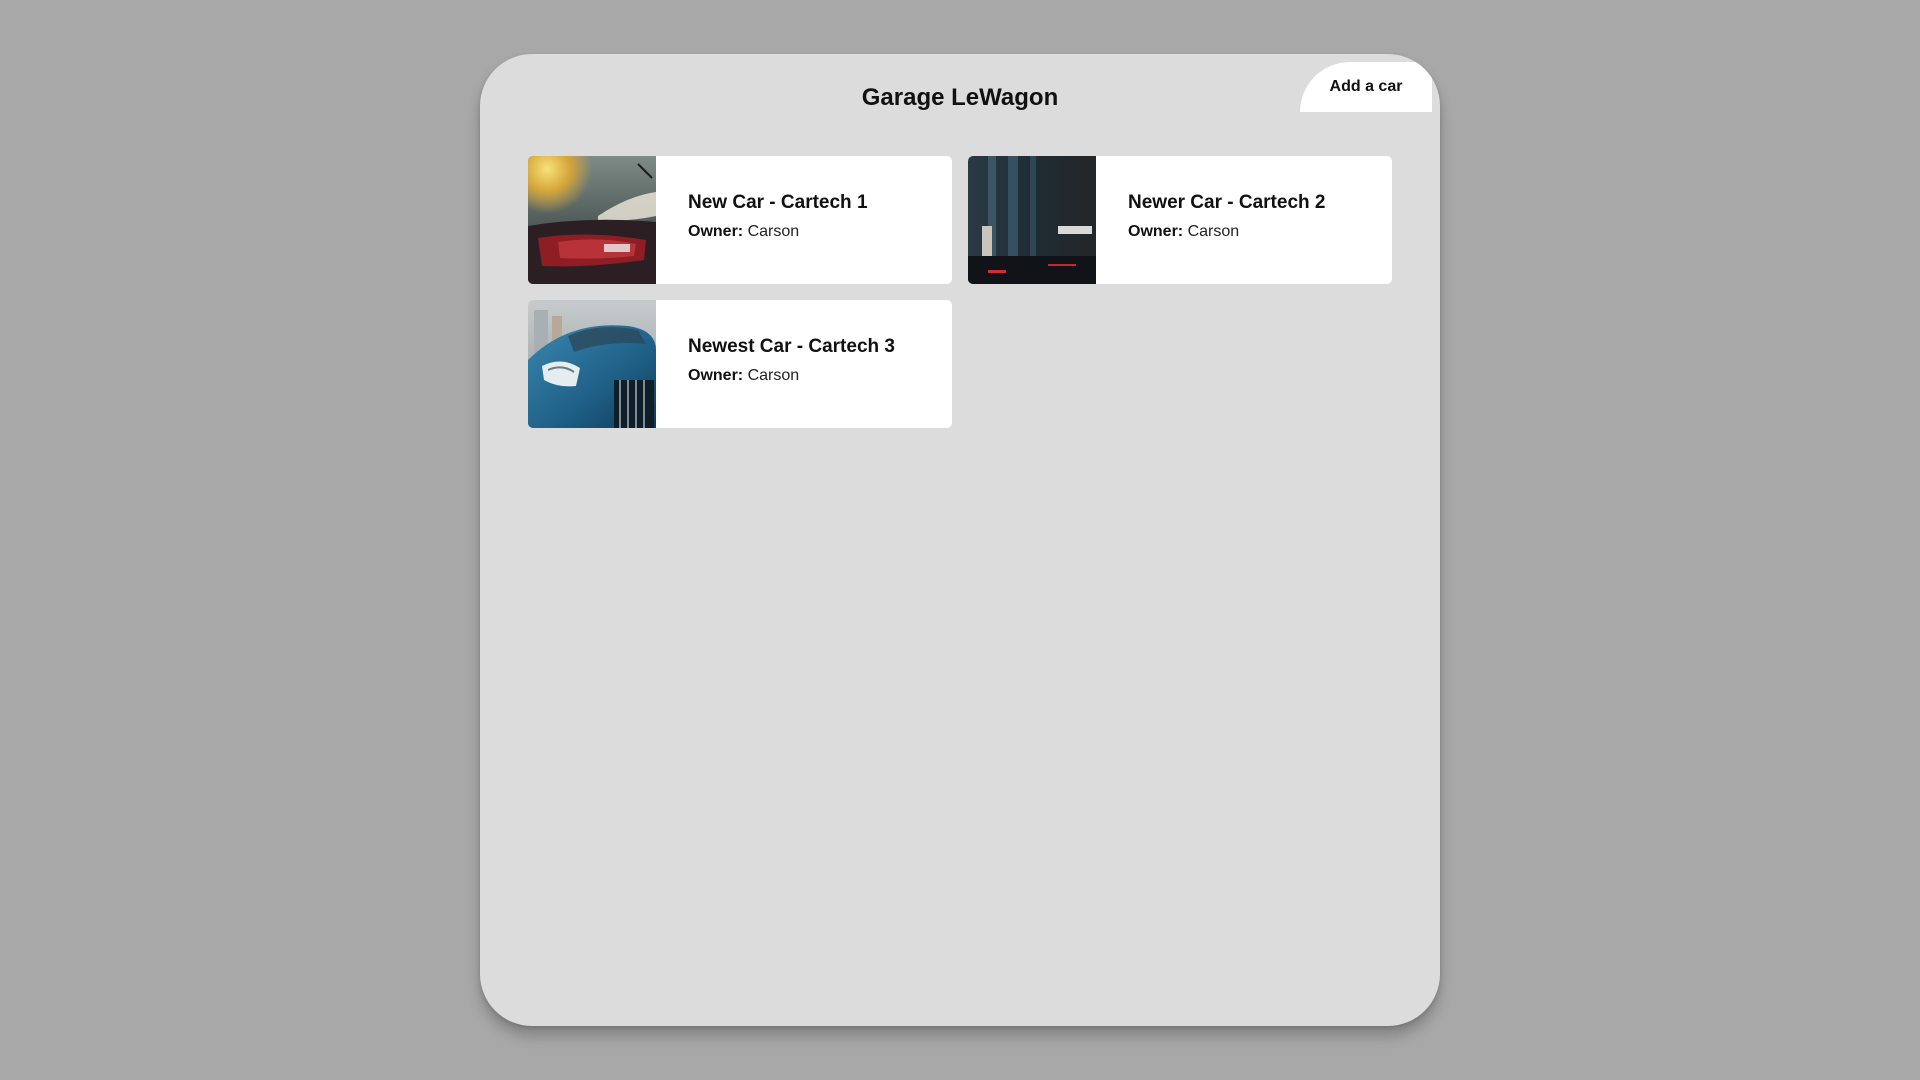  Describe the element at coordinates (740, 364) in the screenshot. I see `car-card: Newest Car - Cartech 3 Owner: Carson` at that location.